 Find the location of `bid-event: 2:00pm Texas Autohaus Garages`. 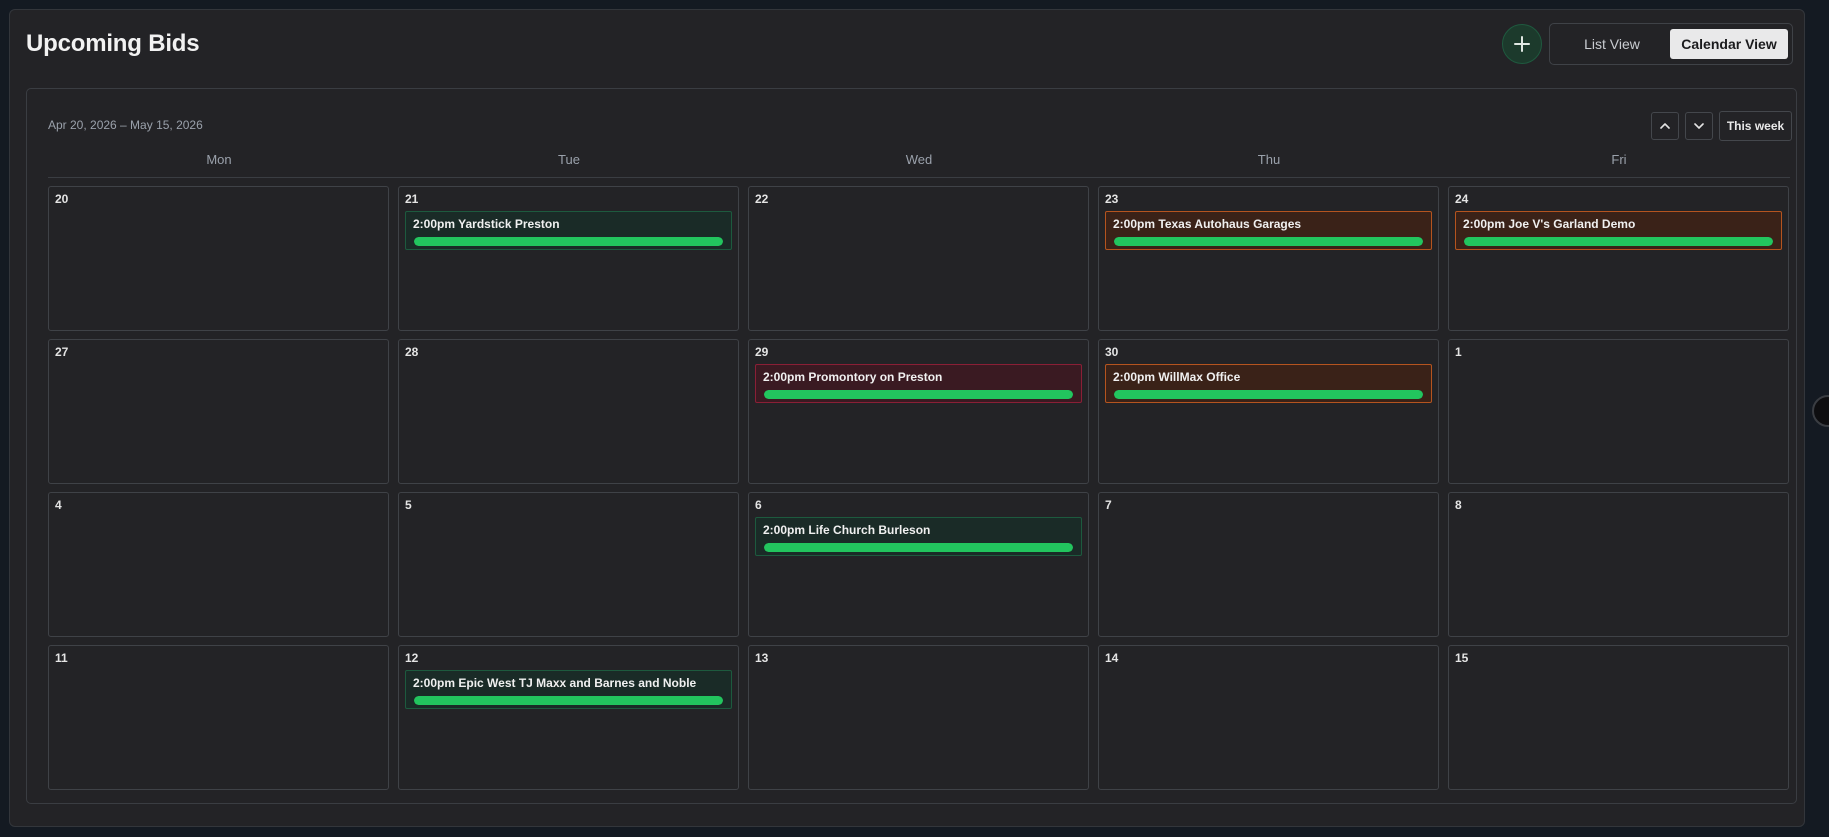

bid-event: 2:00pm Texas Autohaus Garages is located at coordinates (1268, 230).